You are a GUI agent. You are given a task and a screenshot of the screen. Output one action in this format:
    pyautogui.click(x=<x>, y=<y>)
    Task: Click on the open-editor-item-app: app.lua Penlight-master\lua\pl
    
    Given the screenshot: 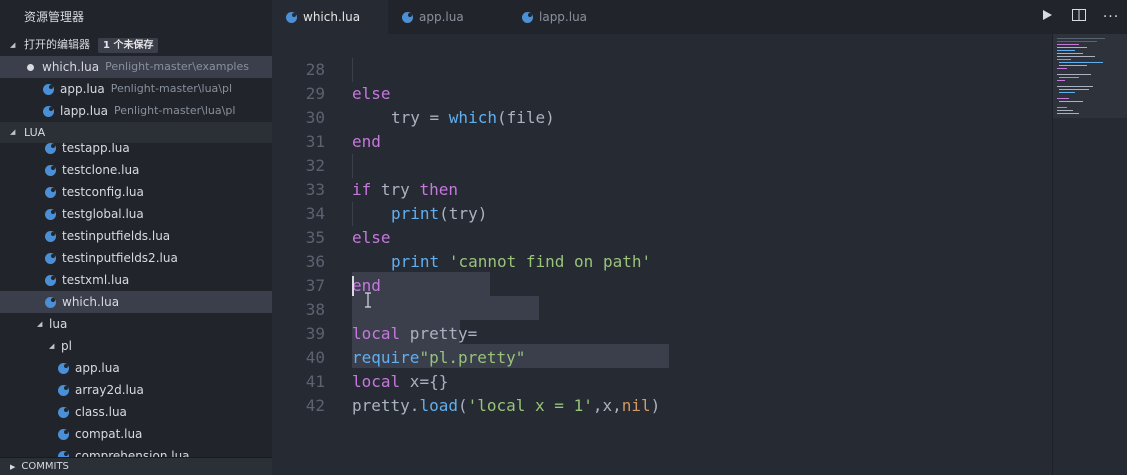 What is the action you would take?
    pyautogui.click(x=136, y=89)
    